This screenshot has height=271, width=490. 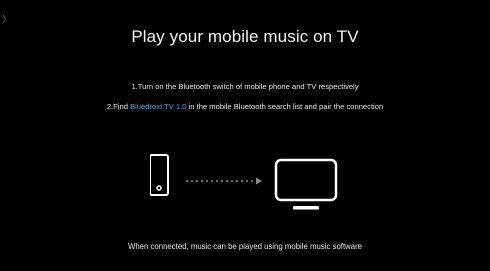 What do you see at coordinates (224, 181) in the screenshot?
I see `dotted-arrow-icon` at bounding box center [224, 181].